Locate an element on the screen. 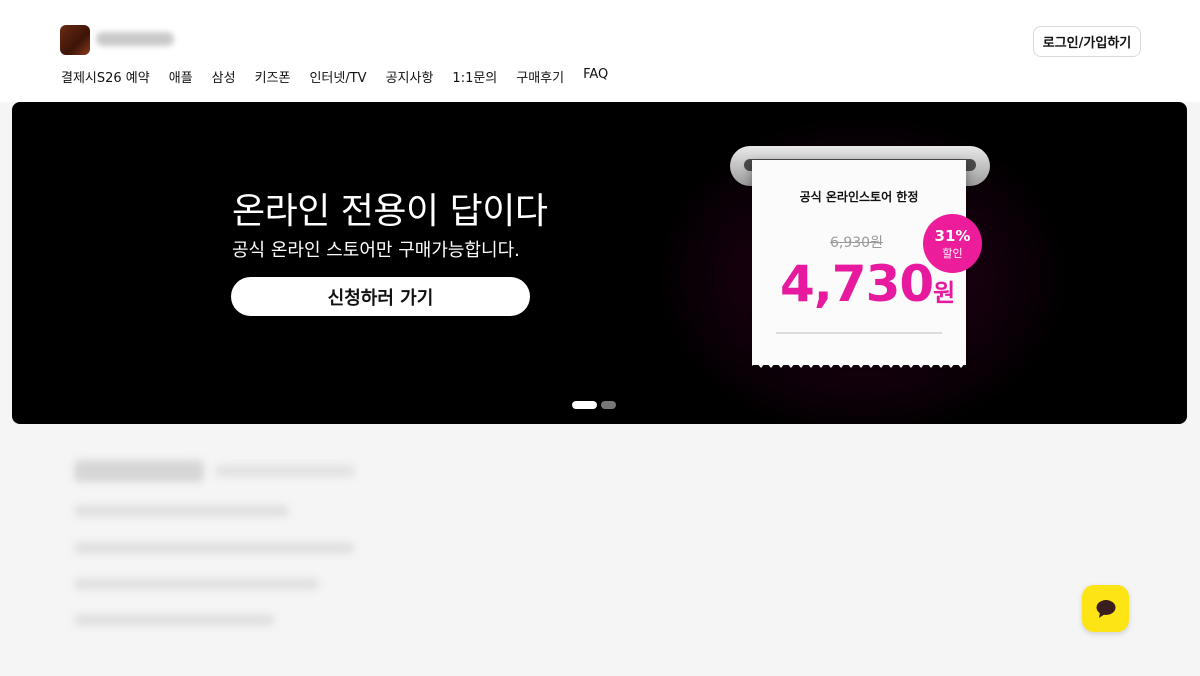  chat-bubble-icon is located at coordinates (1105, 608).